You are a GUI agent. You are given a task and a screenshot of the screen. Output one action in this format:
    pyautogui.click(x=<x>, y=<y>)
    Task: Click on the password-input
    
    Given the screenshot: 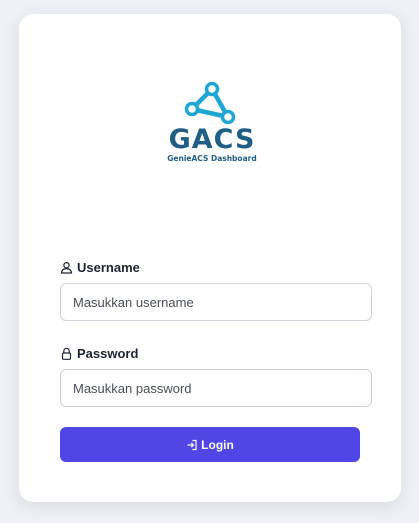 What is the action you would take?
    pyautogui.click(x=216, y=388)
    